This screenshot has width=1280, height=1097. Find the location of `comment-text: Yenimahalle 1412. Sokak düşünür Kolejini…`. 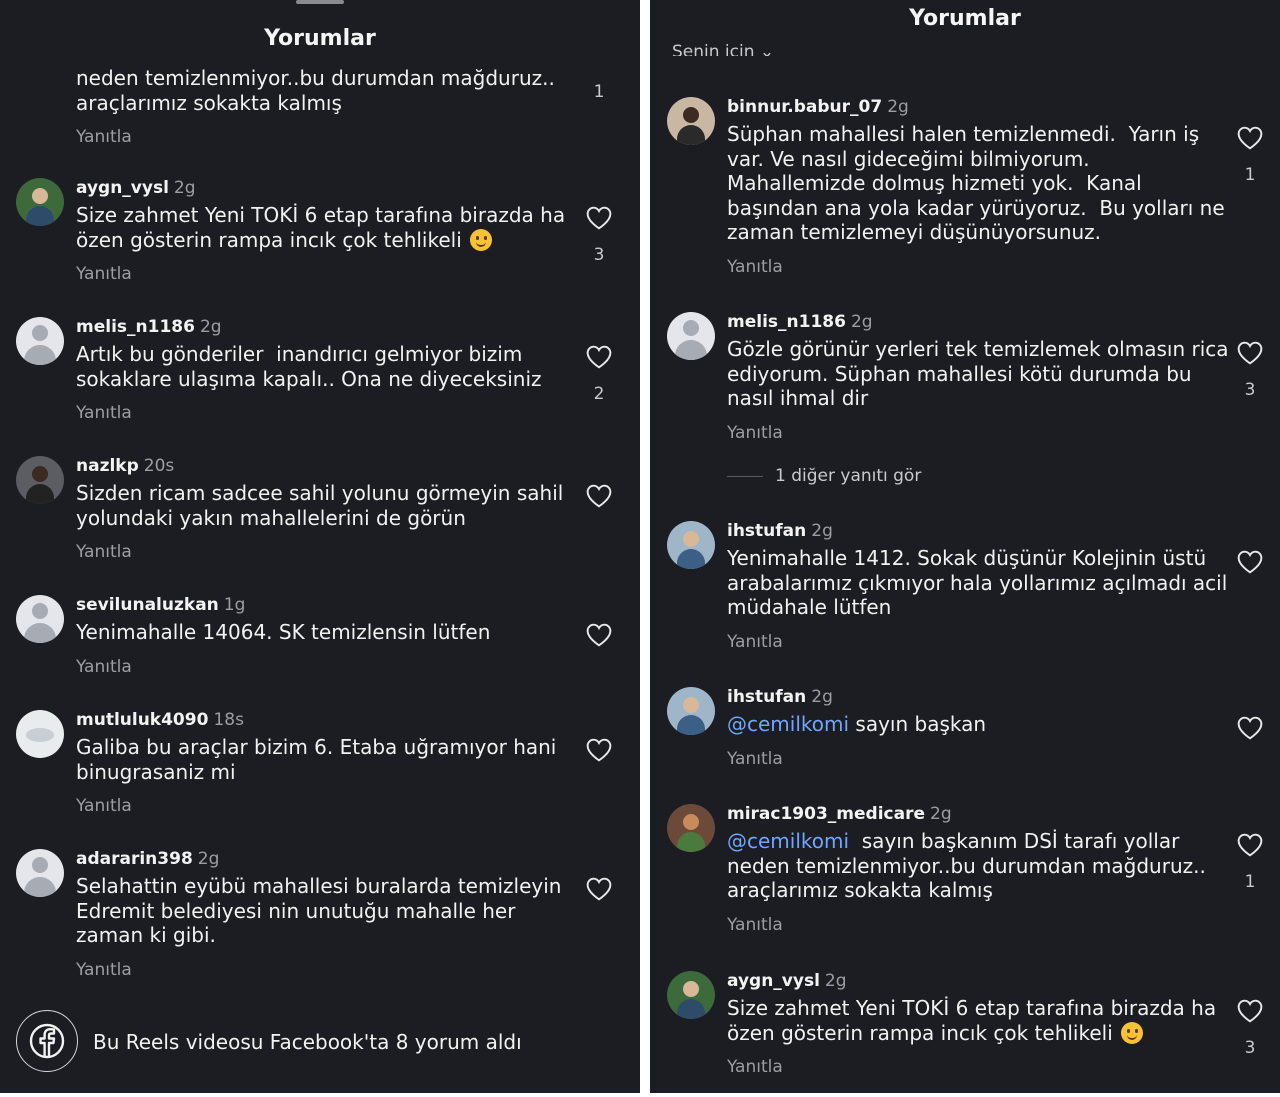

comment-text: Yenimahalle 1412. Sokak düşünür Kolejini… is located at coordinates (977, 582).